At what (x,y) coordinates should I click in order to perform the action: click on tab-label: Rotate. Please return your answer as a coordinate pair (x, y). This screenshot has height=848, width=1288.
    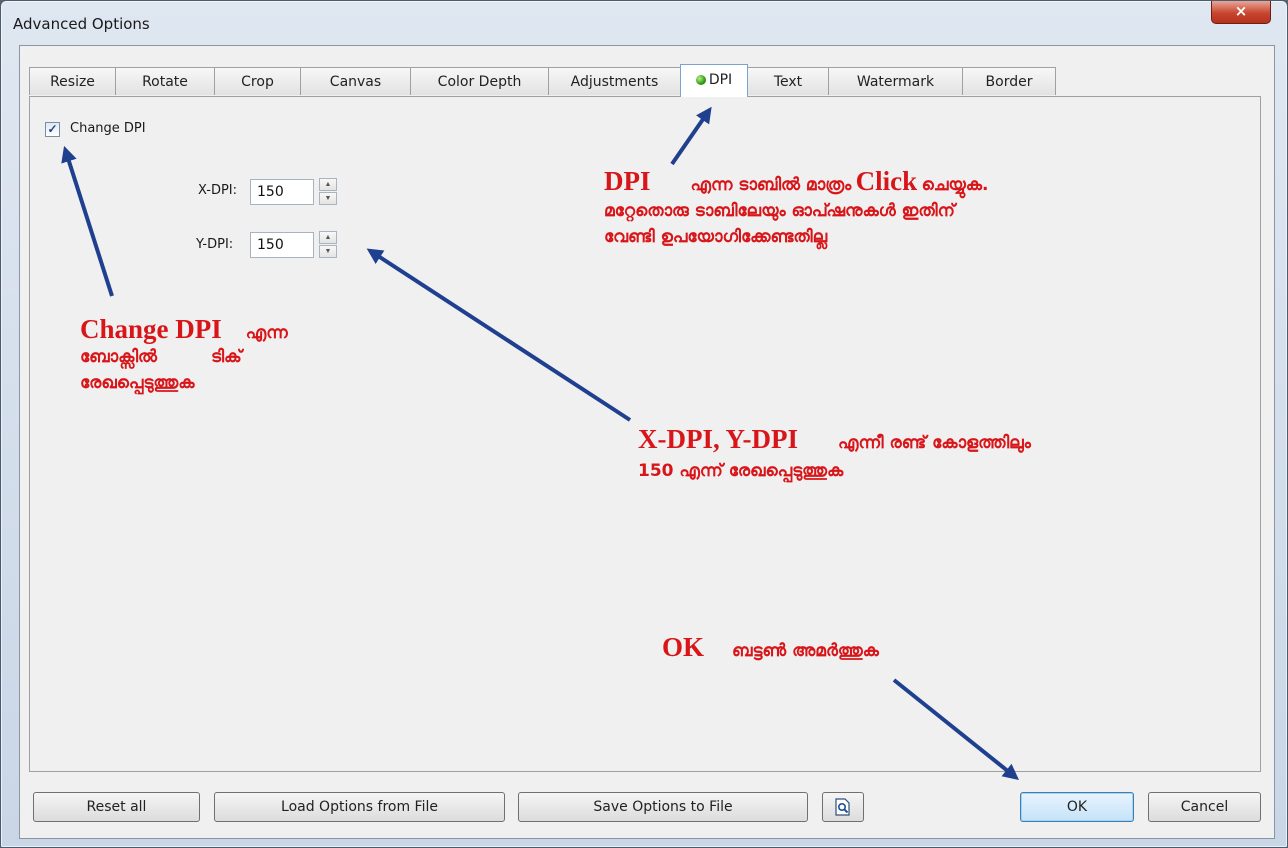
    Looking at the image, I should click on (165, 82).